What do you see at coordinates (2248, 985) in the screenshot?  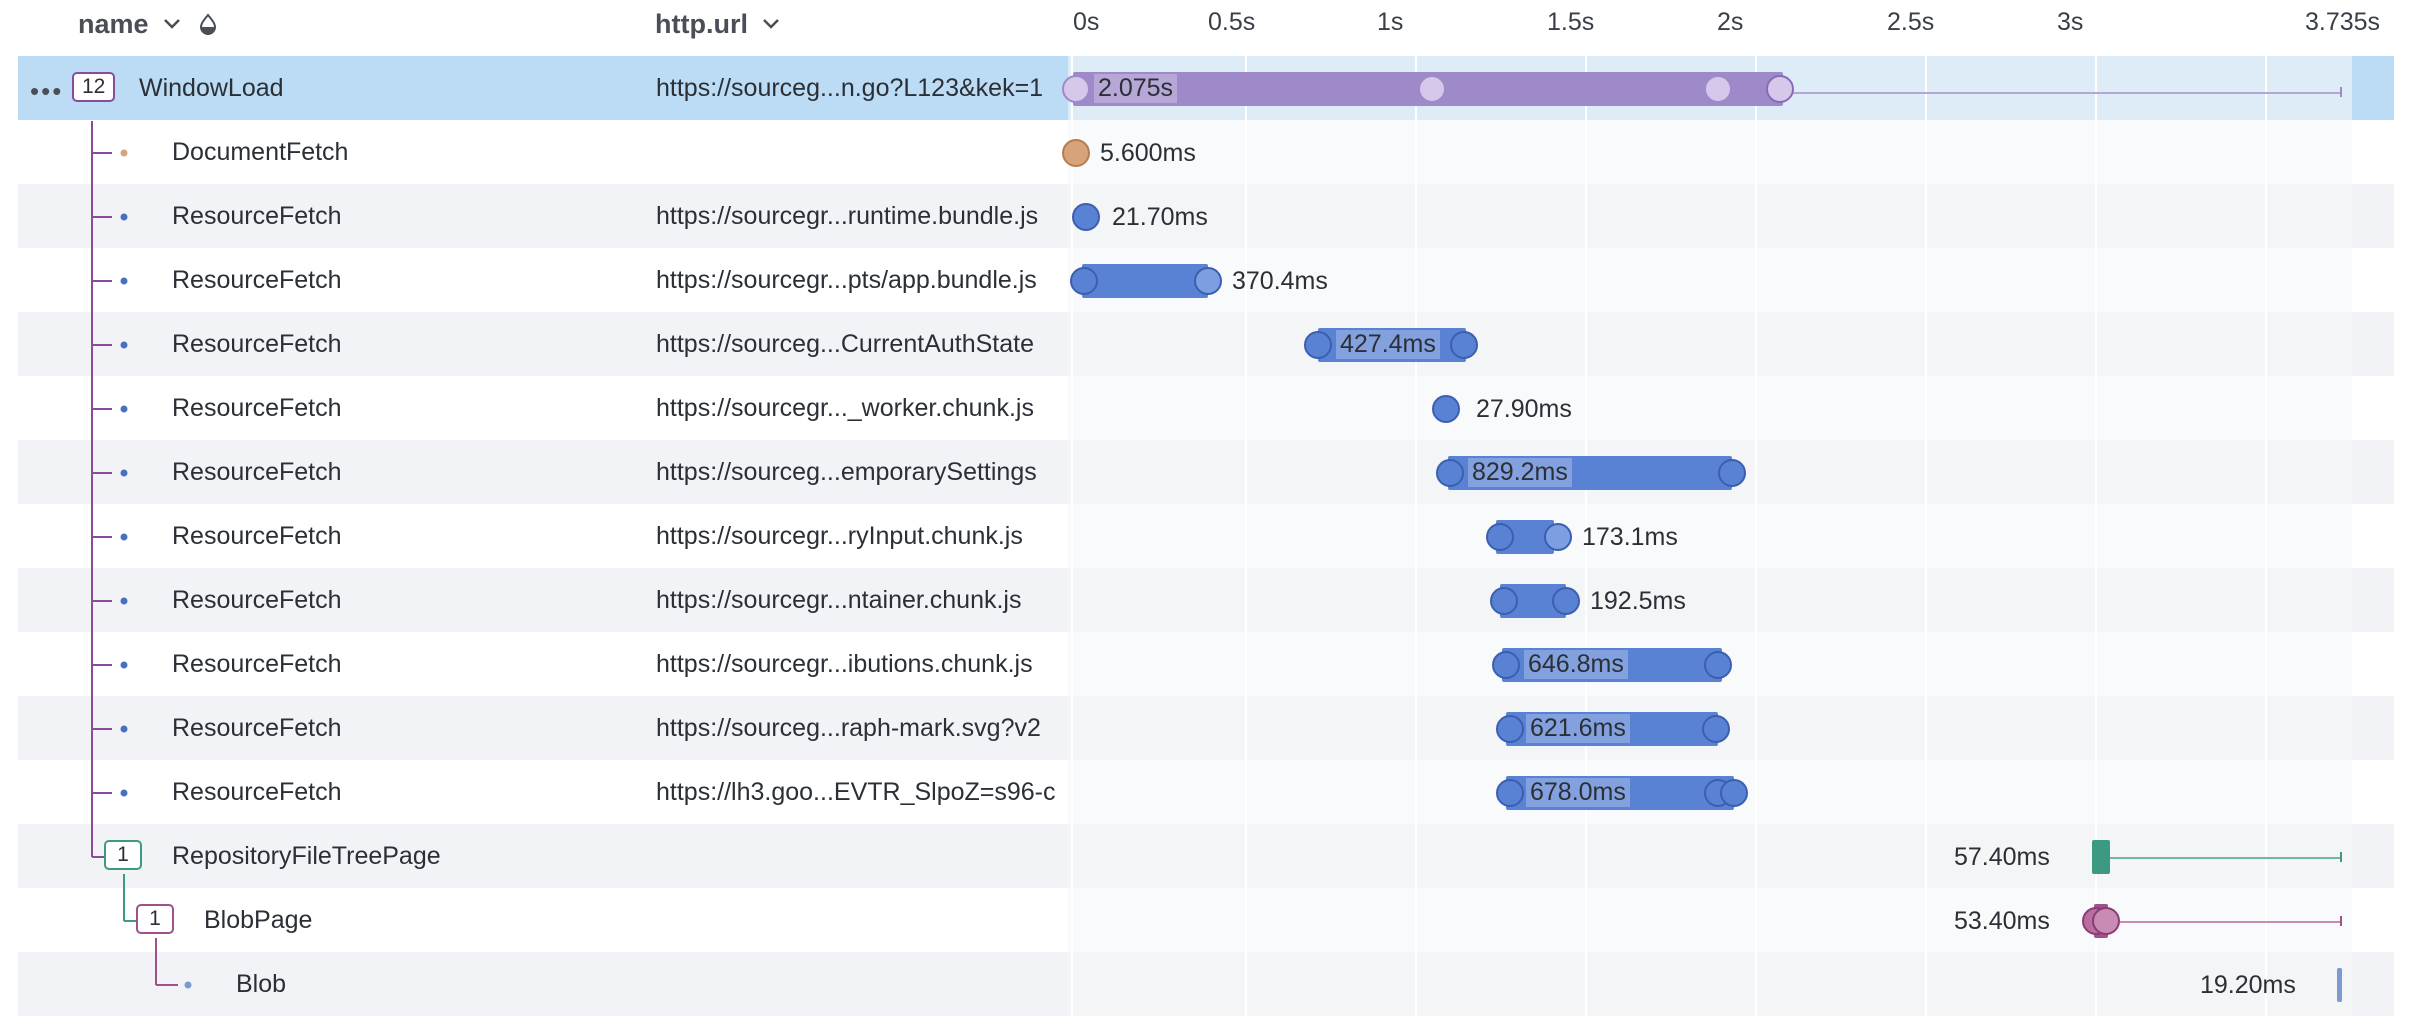 I see `duration-label: 19.20ms` at bounding box center [2248, 985].